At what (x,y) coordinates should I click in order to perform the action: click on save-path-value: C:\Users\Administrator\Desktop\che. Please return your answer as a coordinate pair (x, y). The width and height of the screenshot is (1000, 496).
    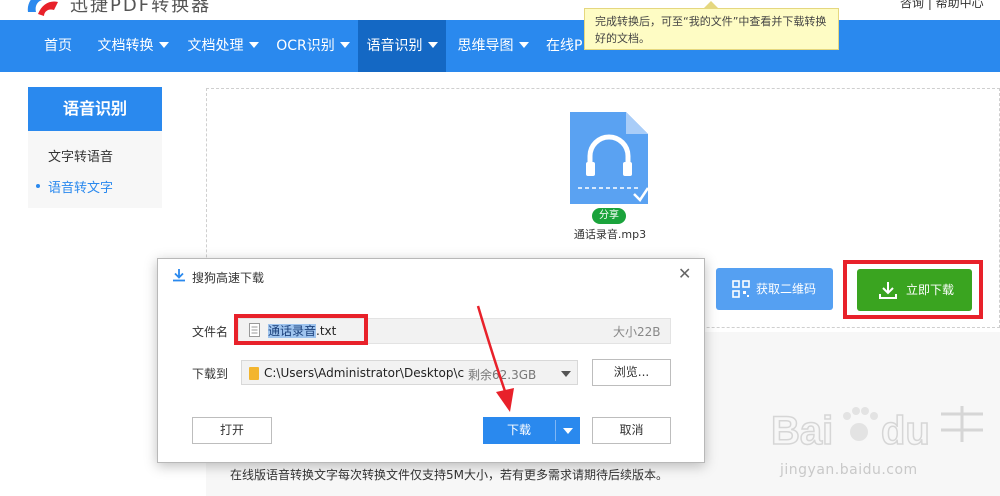
    Looking at the image, I should click on (364, 373).